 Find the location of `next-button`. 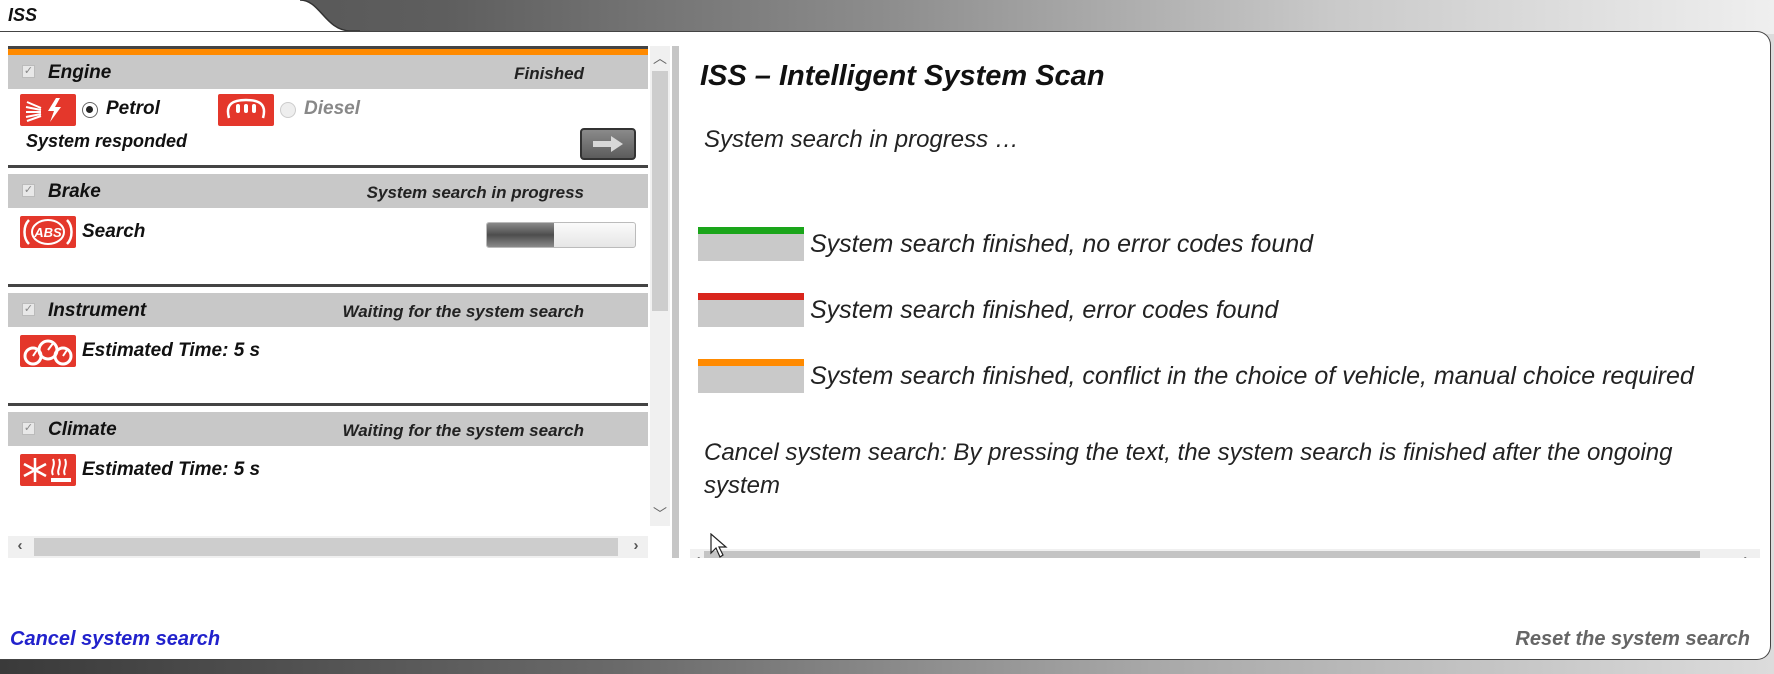

next-button is located at coordinates (608, 144).